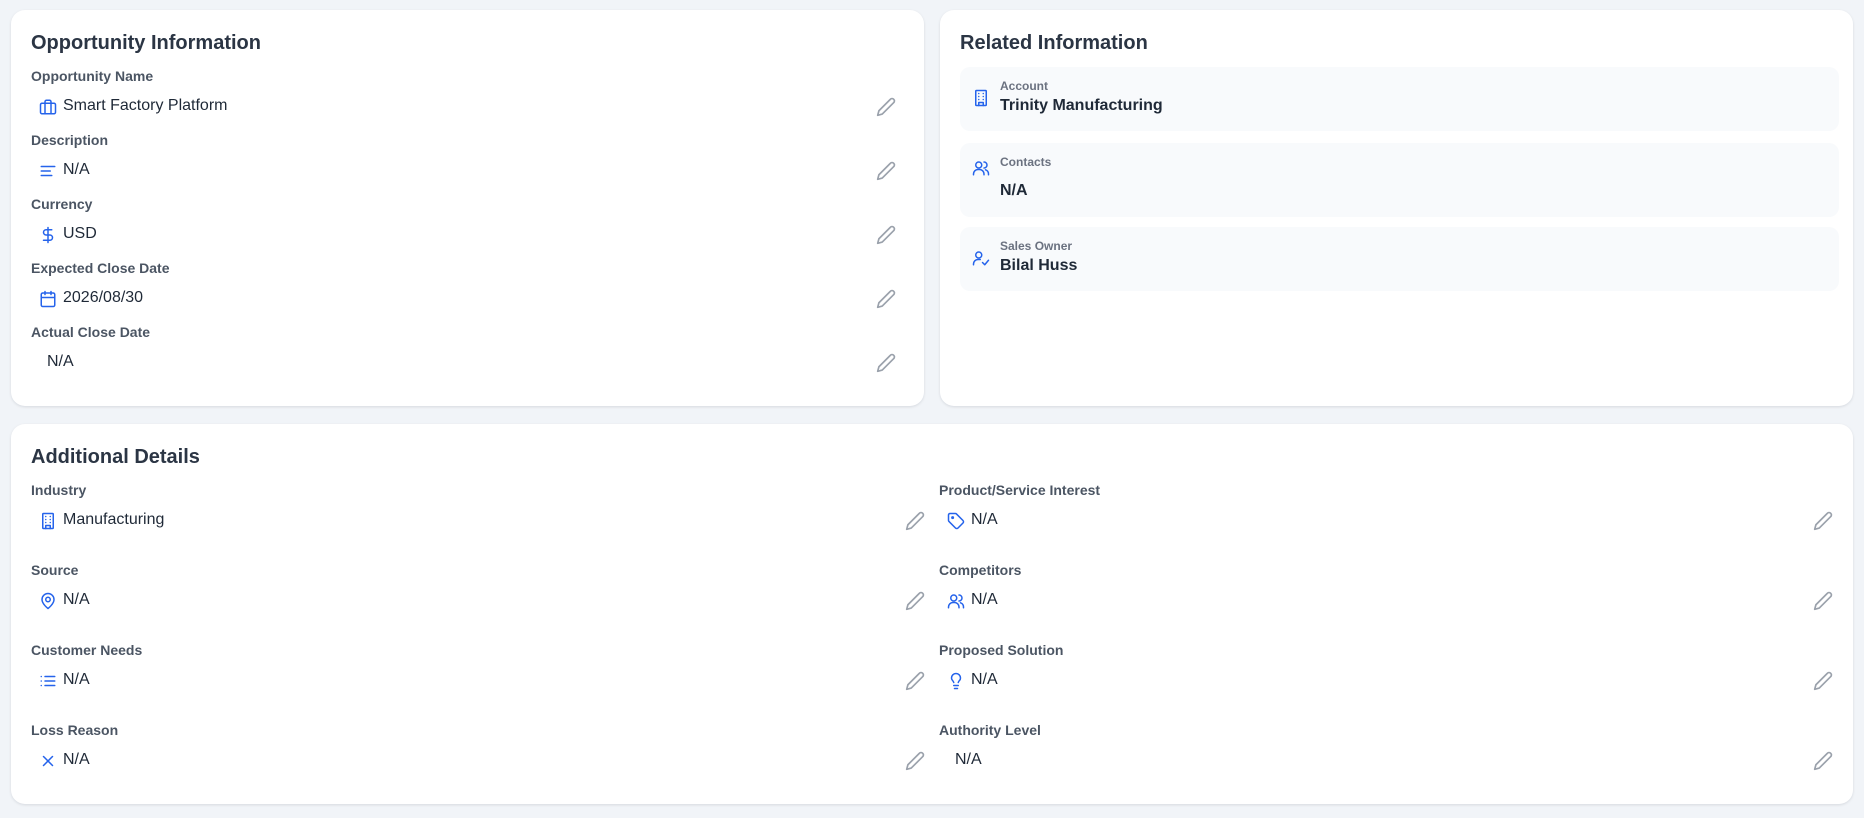 The height and width of the screenshot is (818, 1864). I want to click on edit-competitors-button, so click(1823, 601).